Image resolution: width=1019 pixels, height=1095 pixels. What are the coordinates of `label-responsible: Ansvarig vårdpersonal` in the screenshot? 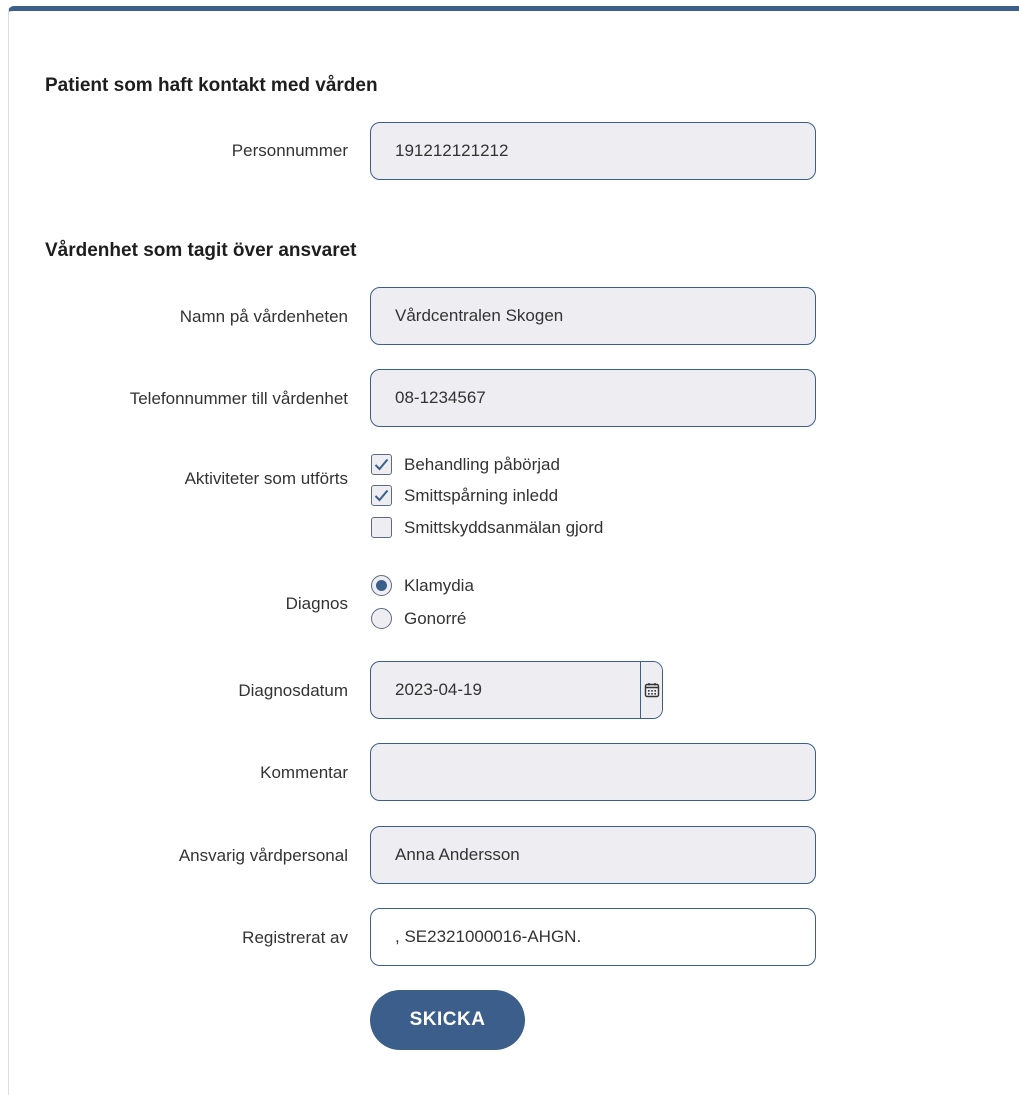 It's located at (263, 855).